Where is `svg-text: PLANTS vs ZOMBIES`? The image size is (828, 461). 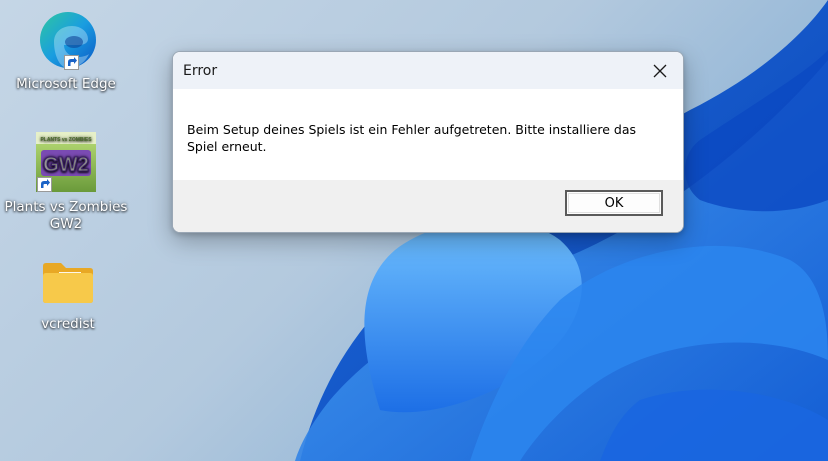
svg-text: PLANTS vs ZOMBIES is located at coordinates (66, 140).